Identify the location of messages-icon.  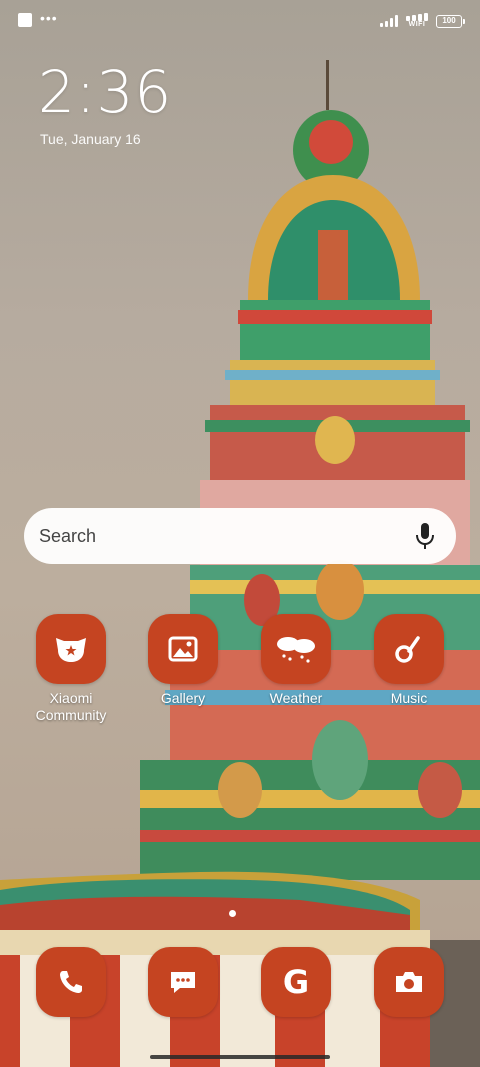
(183, 982).